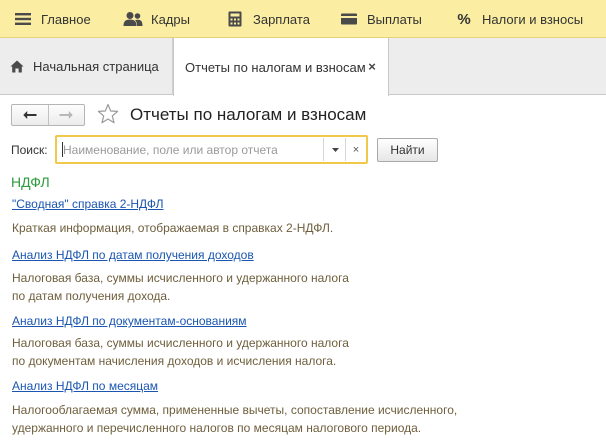 This screenshot has width=606, height=441. I want to click on section-taxes: % Налоги и взносы, so click(518, 19).